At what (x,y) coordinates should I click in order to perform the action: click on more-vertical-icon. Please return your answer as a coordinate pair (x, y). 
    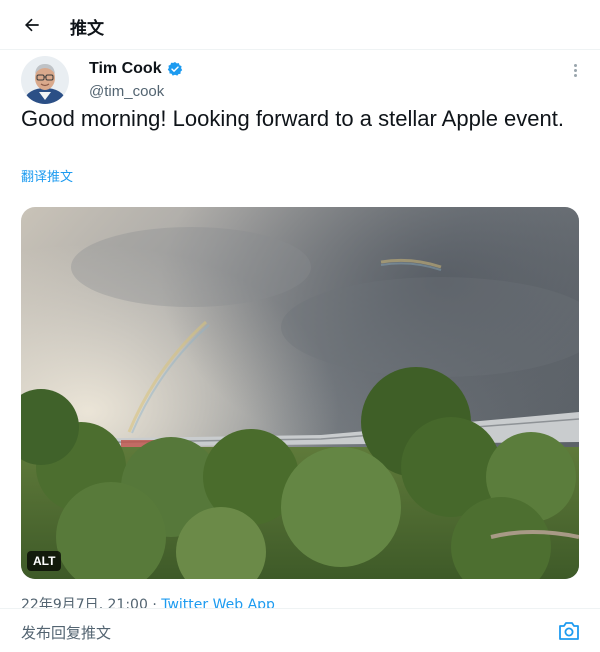
    Looking at the image, I should click on (575, 65).